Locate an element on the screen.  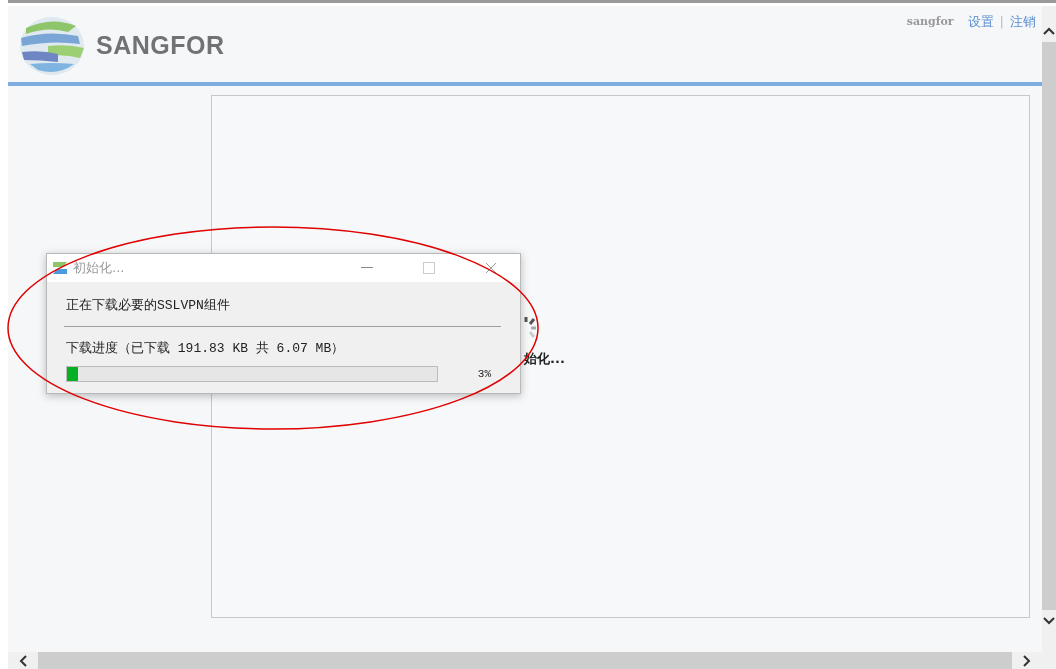
vertical-scrollbar is located at coordinates (1049, 329).